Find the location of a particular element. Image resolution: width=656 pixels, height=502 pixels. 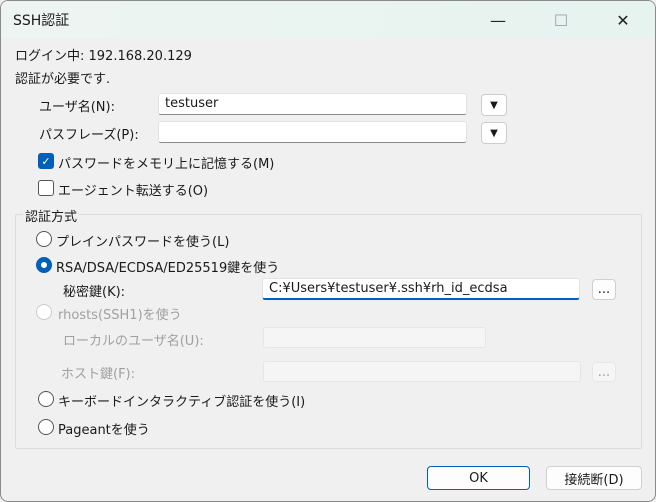

minimize-button: — is located at coordinates (498, 20).